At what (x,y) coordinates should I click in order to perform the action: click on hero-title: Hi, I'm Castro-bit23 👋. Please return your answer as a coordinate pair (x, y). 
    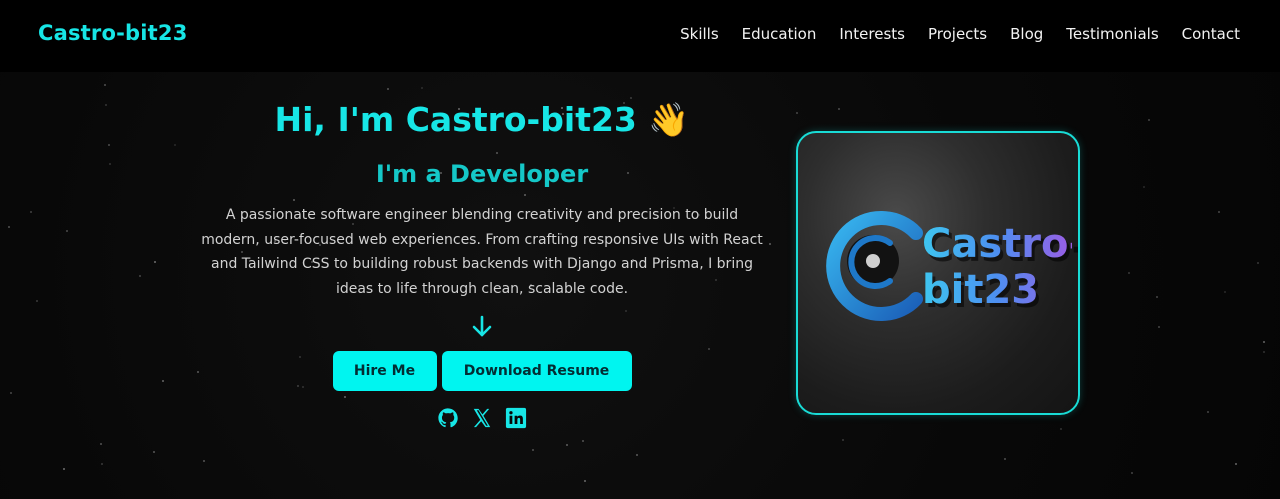
    Looking at the image, I should click on (482, 120).